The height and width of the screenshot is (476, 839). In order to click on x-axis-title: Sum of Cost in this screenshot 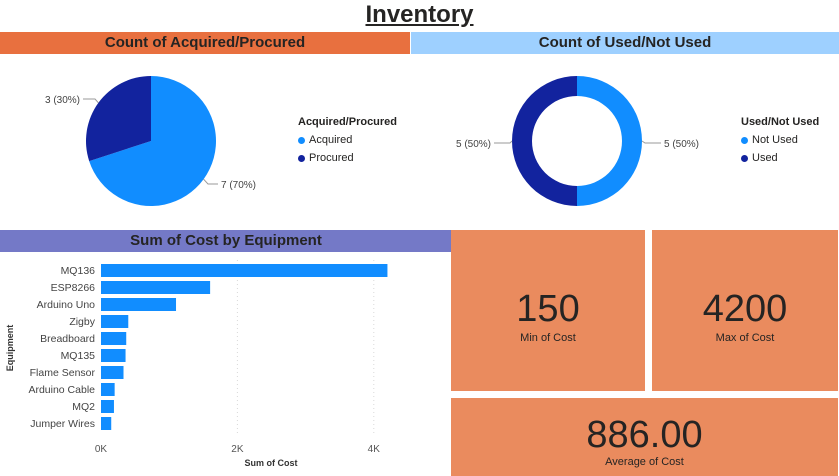, I will do `click(271, 463)`.